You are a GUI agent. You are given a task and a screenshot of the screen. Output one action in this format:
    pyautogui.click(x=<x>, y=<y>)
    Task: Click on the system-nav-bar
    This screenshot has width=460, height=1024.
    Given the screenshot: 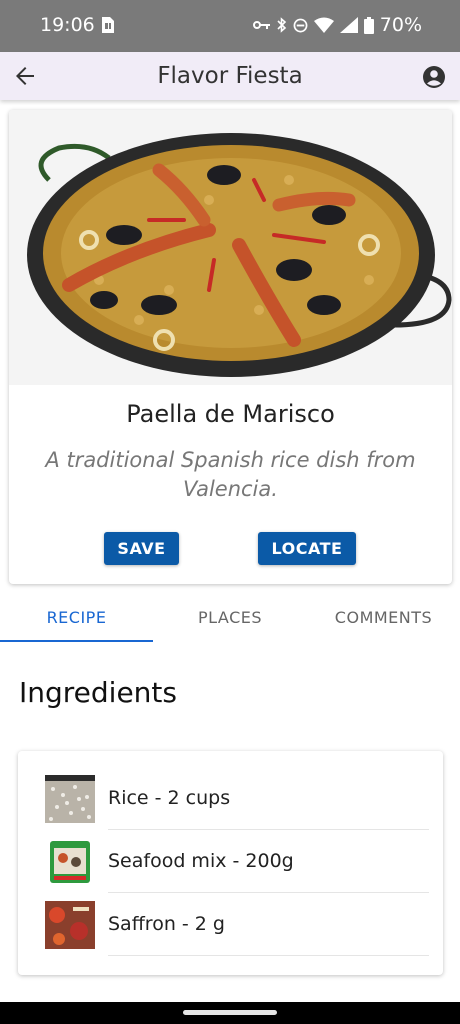 What is the action you would take?
    pyautogui.click(x=230, y=1013)
    